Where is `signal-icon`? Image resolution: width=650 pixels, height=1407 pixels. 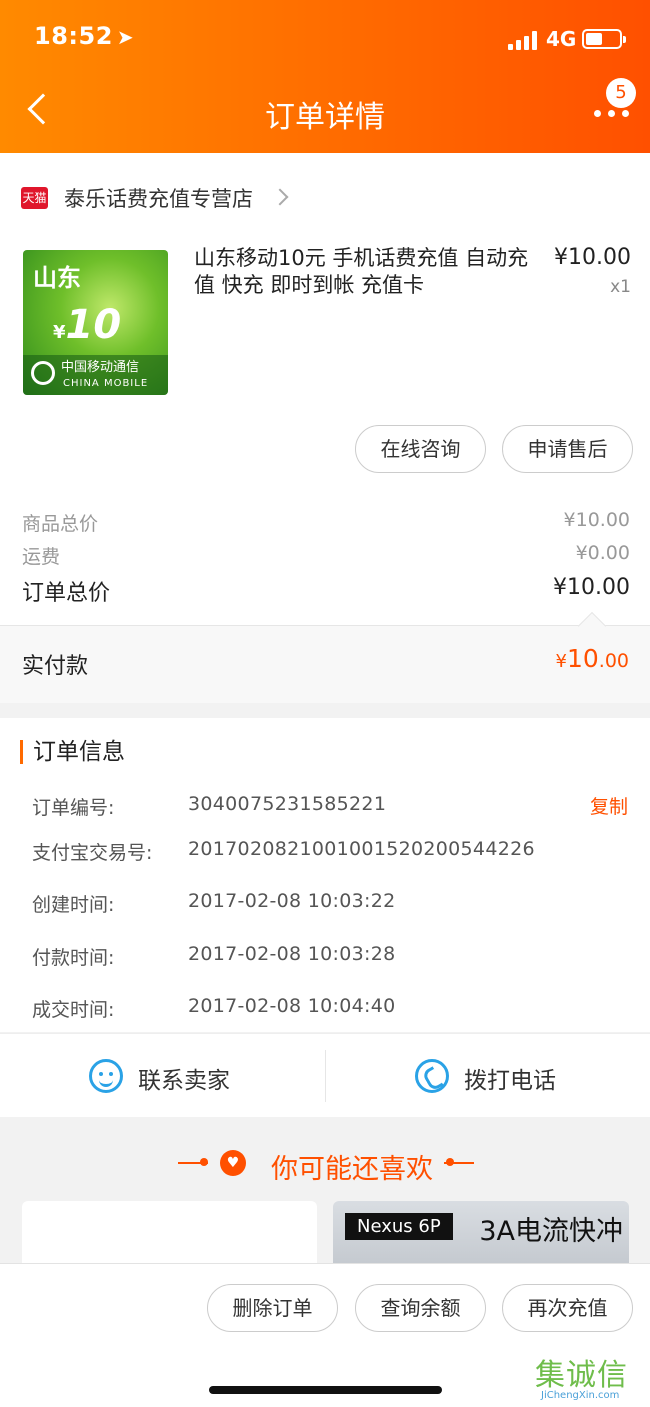
signal-icon is located at coordinates (524, 40).